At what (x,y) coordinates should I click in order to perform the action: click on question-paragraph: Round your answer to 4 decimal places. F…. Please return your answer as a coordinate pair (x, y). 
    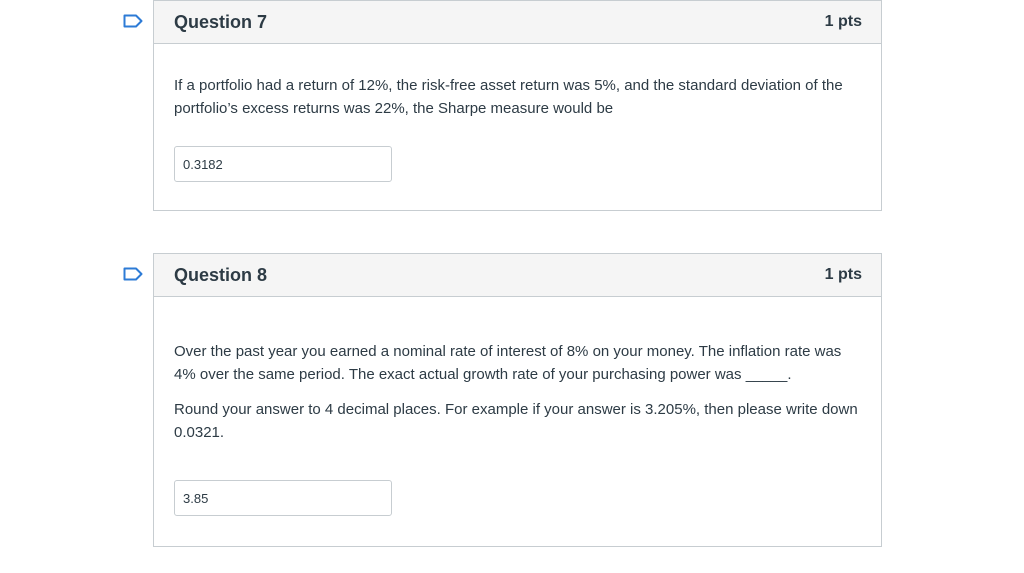
    Looking at the image, I should click on (516, 421).